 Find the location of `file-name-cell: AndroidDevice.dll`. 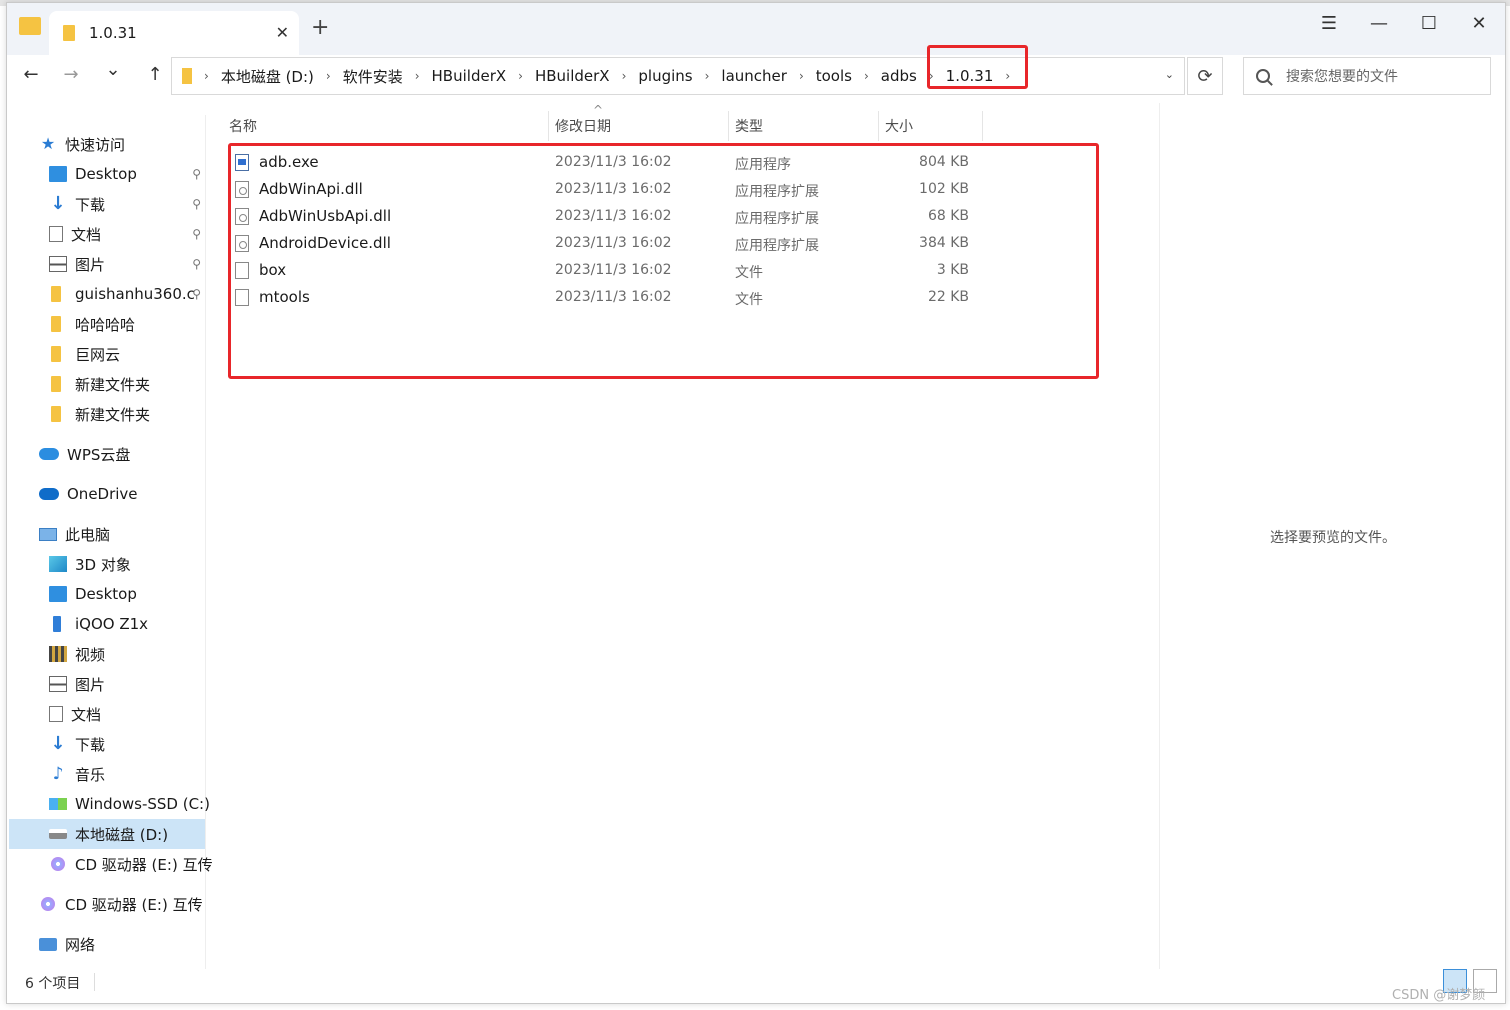

file-name-cell: AndroidDevice.dll is located at coordinates (313, 243).